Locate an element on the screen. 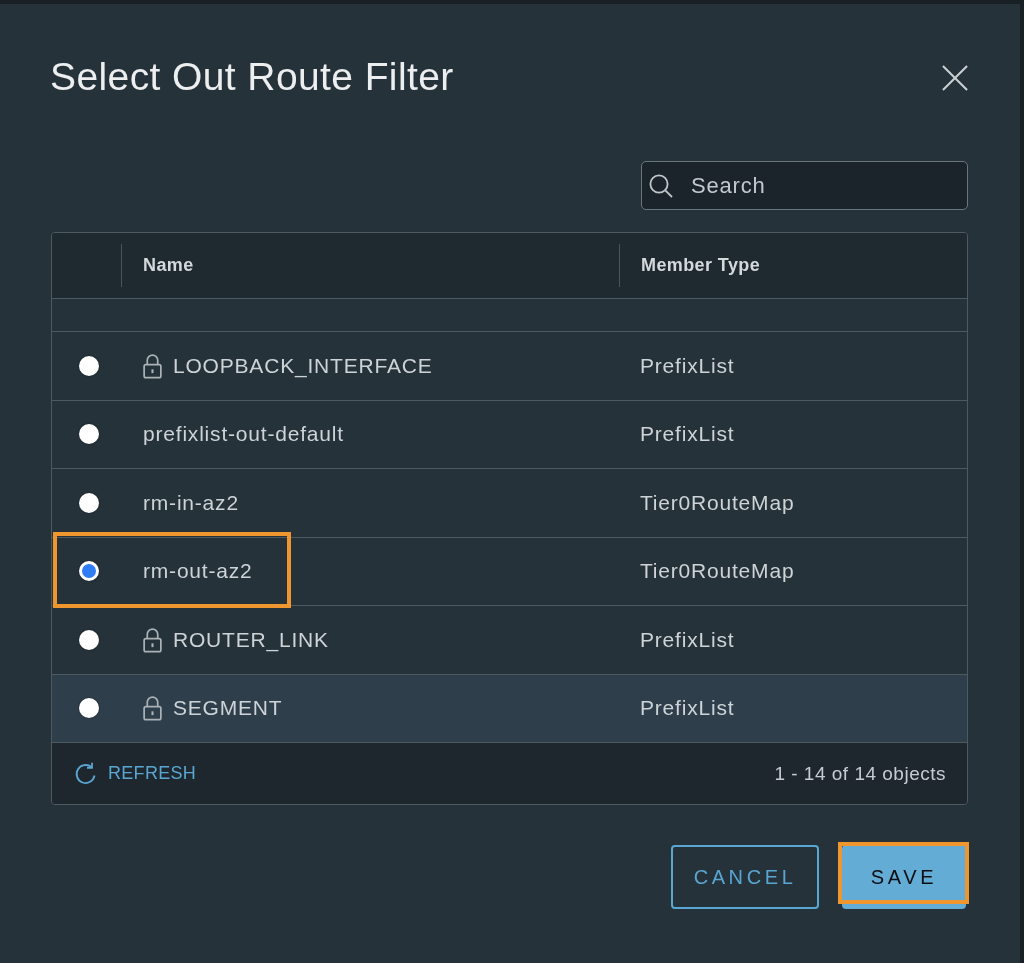 The height and width of the screenshot is (963, 1024). table-row: rm-in-az2 Tier0RouteMap is located at coordinates (509, 503).